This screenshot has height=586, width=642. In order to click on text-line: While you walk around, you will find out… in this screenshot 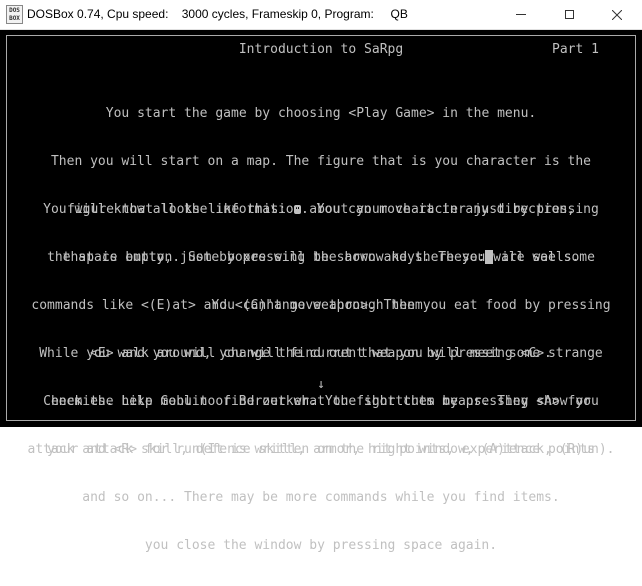, I will do `click(321, 353)`.